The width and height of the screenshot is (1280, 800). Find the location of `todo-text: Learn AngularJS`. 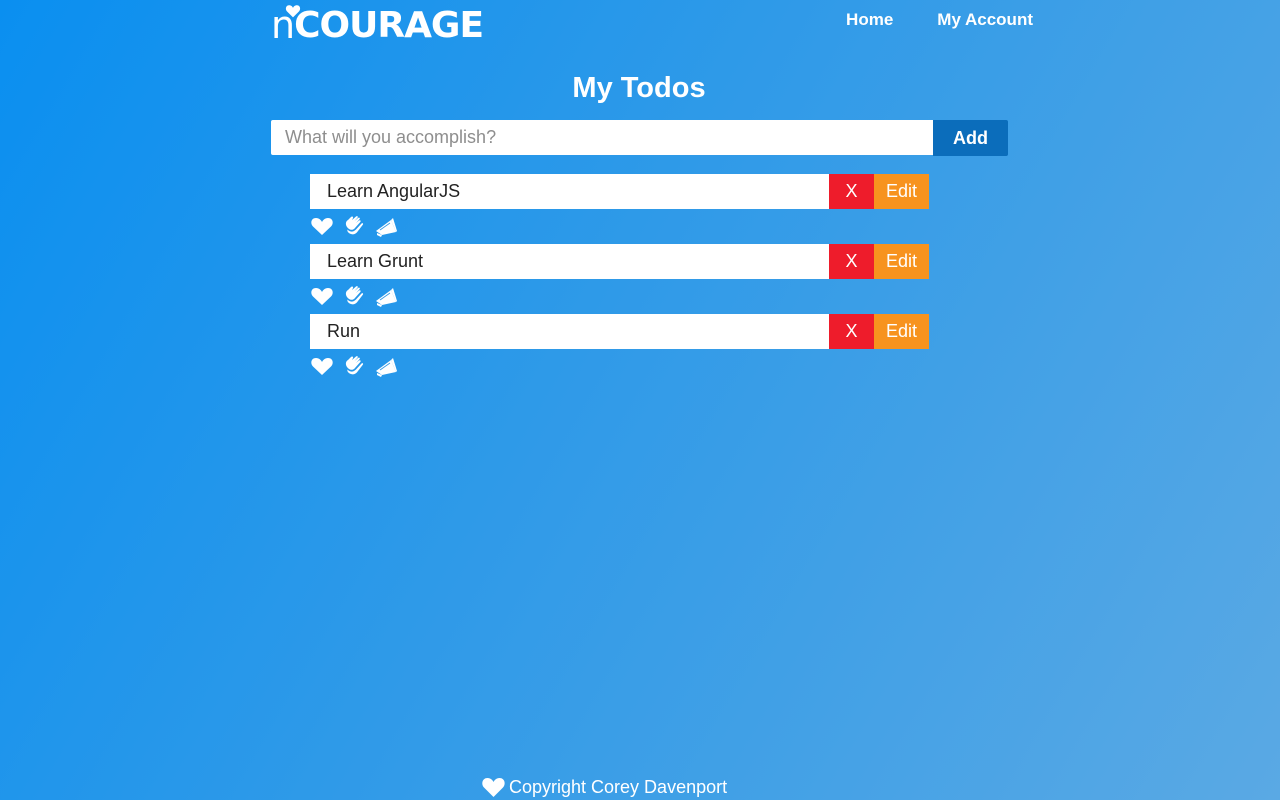

todo-text: Learn AngularJS is located at coordinates (569, 191).